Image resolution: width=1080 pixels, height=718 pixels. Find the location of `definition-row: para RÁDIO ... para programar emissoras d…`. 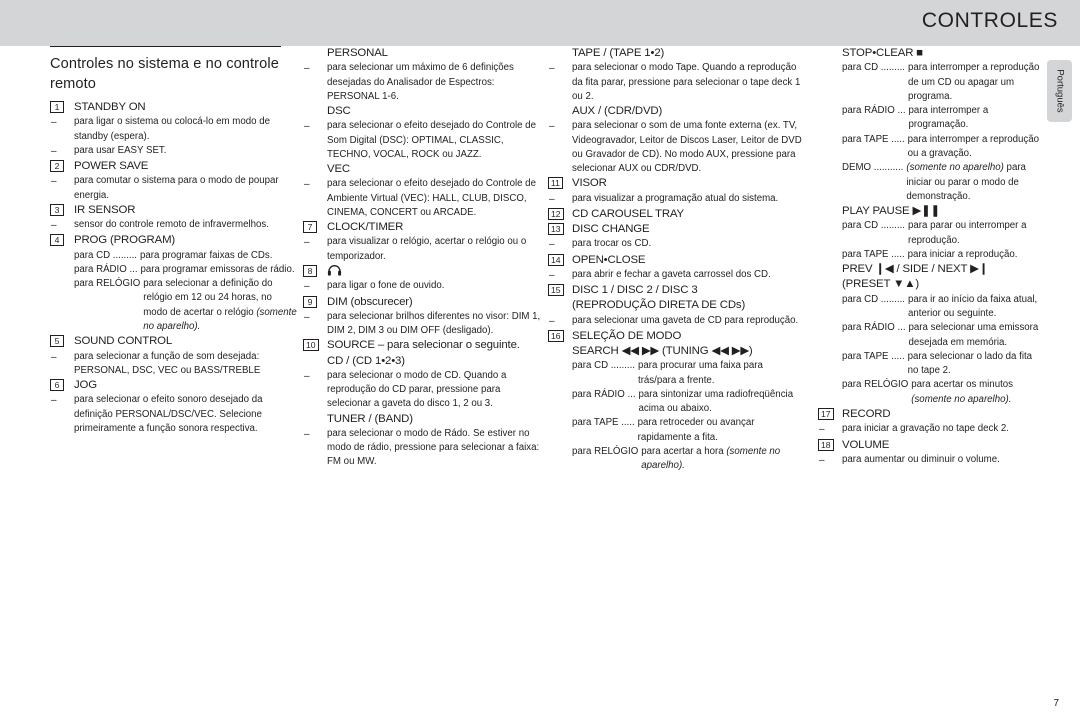

definition-row: para RÁDIO ... para programar emissoras d… is located at coordinates (186, 270).